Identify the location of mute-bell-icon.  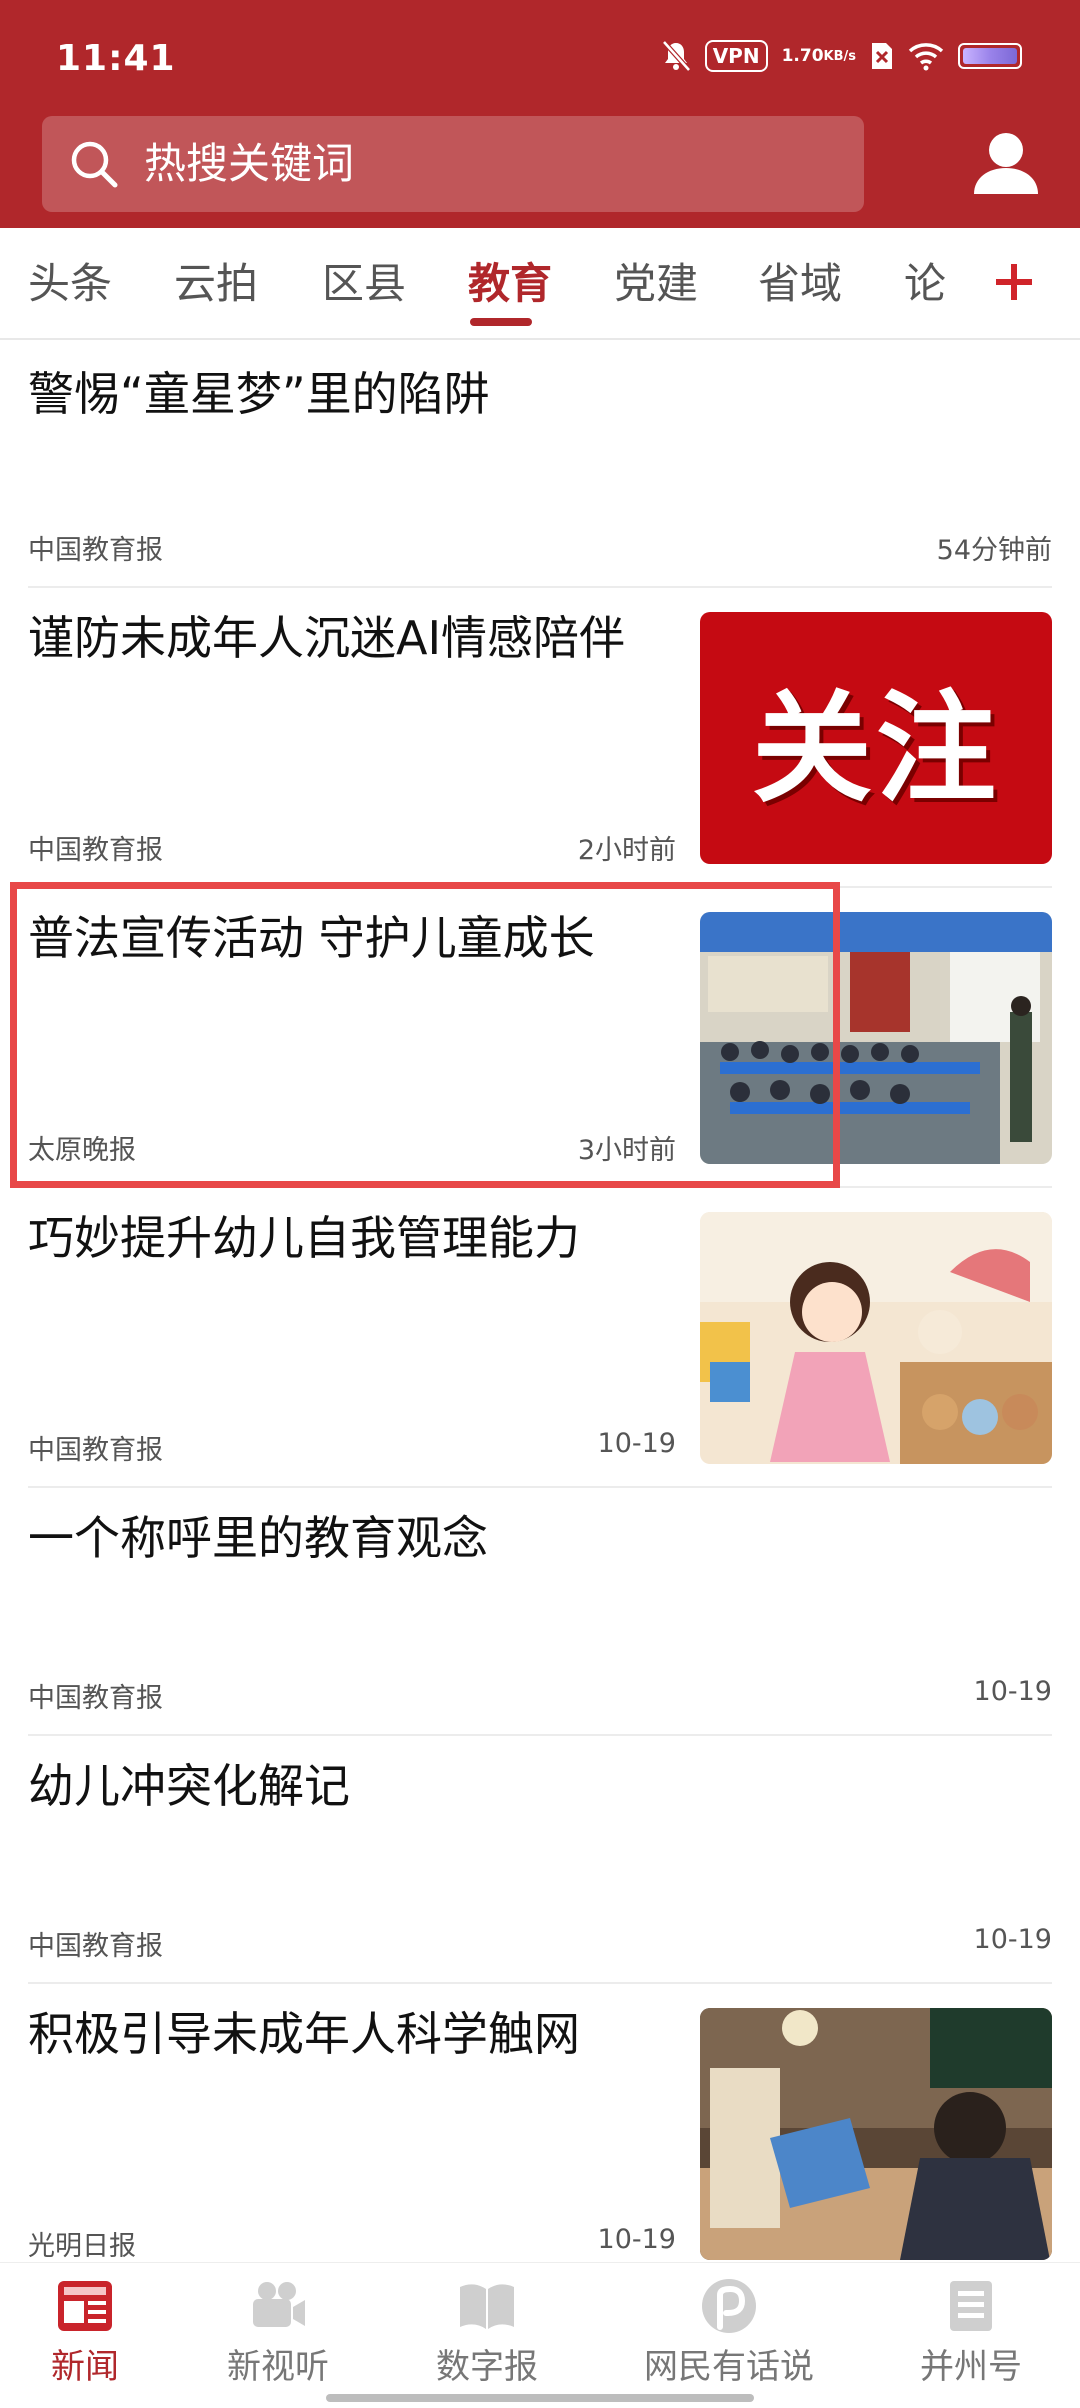
(676, 56).